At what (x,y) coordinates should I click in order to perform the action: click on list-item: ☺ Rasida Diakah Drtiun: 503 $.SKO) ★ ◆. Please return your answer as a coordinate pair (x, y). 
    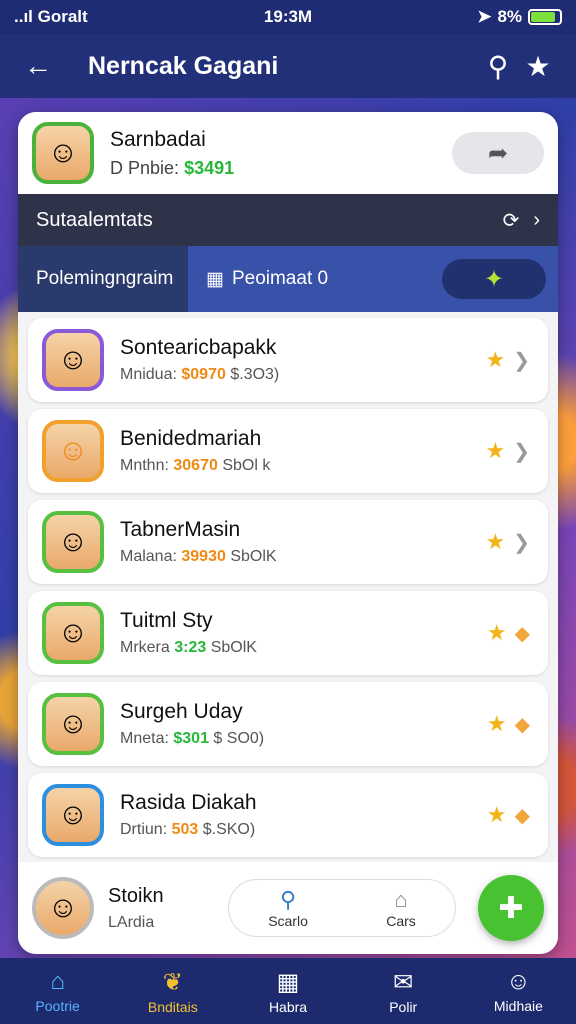
    Looking at the image, I should click on (288, 815).